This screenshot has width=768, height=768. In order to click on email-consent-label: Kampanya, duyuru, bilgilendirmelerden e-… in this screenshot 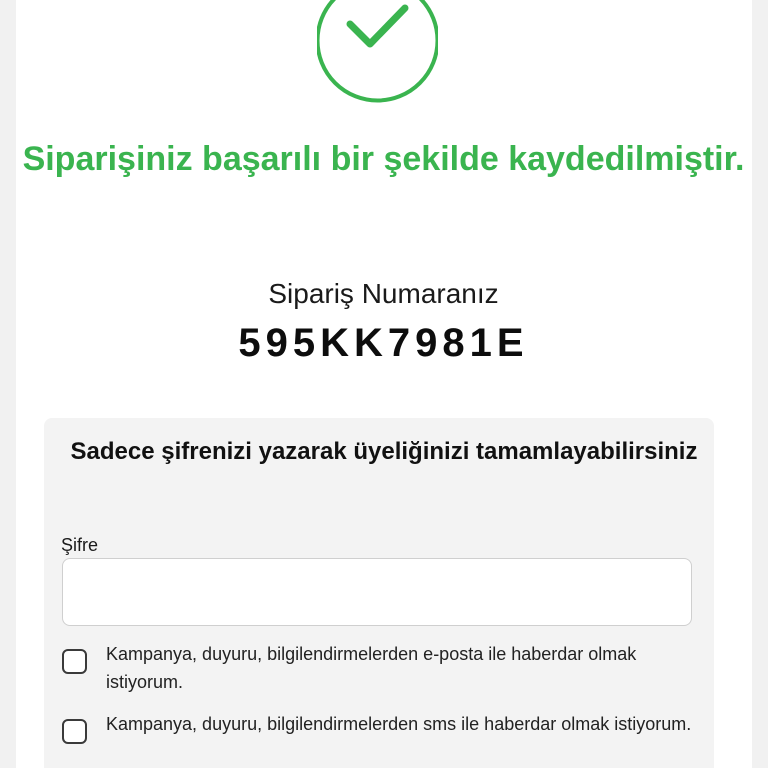, I will do `click(371, 668)`.